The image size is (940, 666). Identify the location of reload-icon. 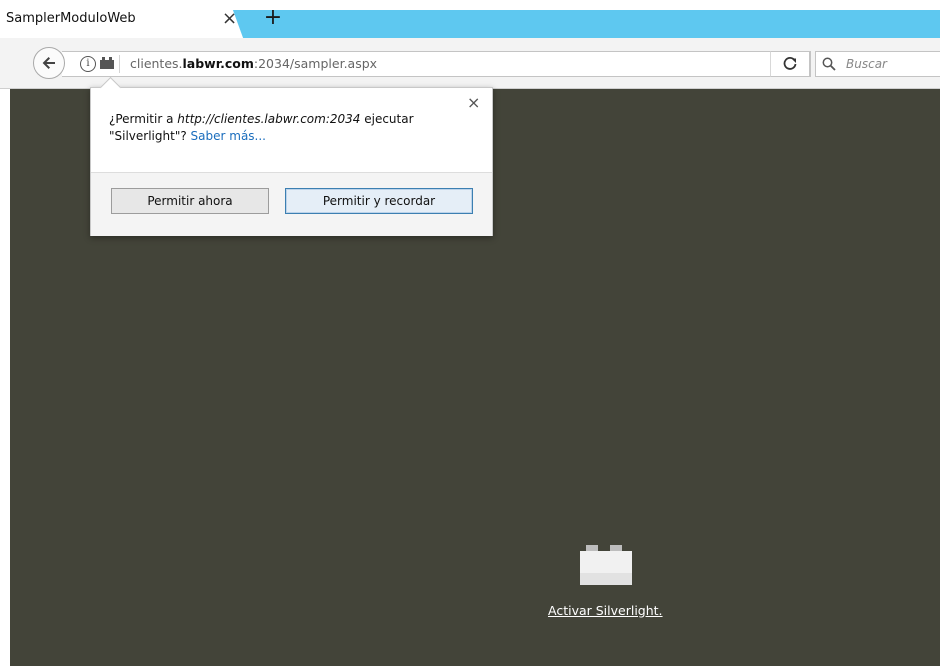
(790, 63).